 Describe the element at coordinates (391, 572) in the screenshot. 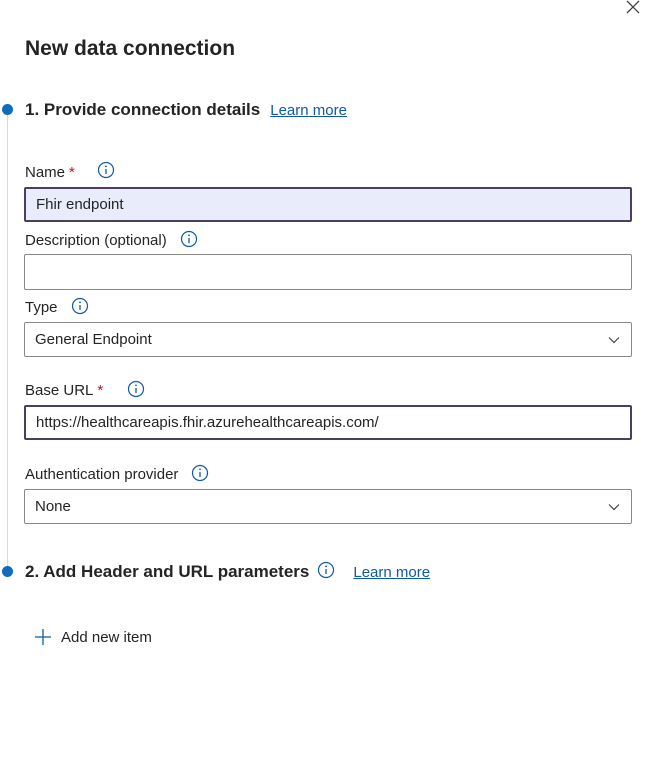

I see `step-2-learn-more-link: Learn more` at that location.